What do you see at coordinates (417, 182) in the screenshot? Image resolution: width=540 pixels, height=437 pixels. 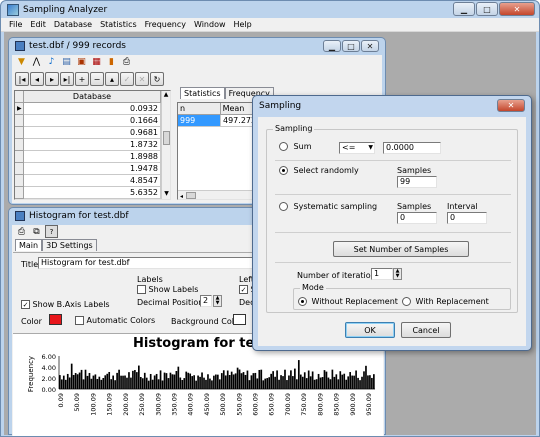 I see `samples-input: 99` at bounding box center [417, 182].